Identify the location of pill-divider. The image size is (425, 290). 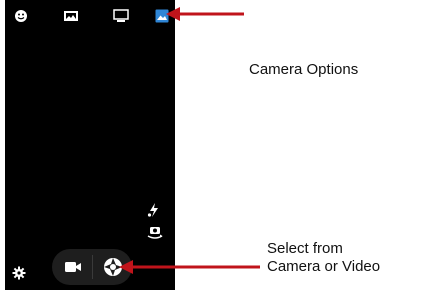
(92, 267).